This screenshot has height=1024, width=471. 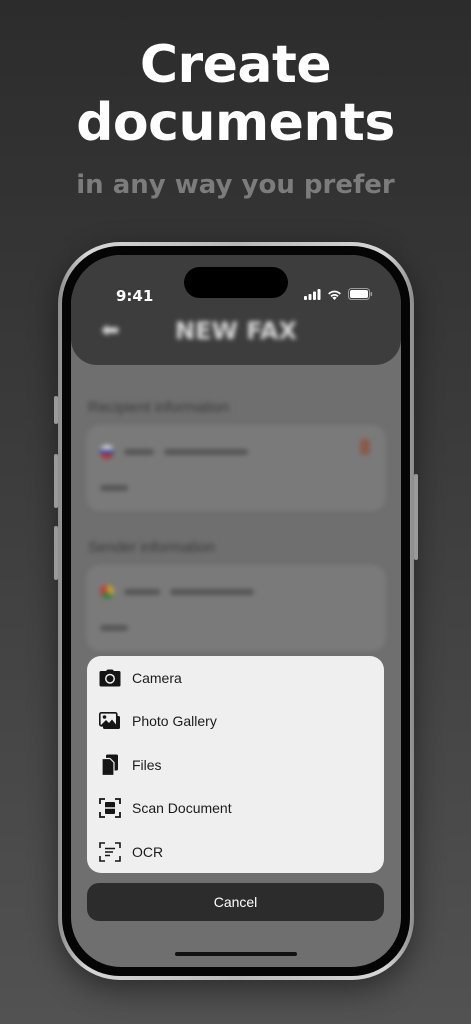 What do you see at coordinates (236, 608) in the screenshot?
I see `sender-card` at bounding box center [236, 608].